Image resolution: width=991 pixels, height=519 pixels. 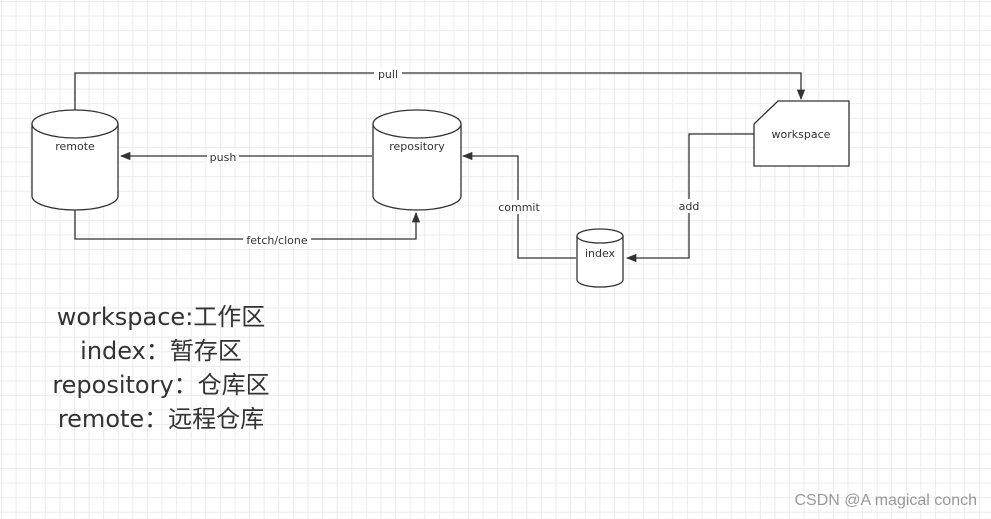 What do you see at coordinates (689, 206) in the screenshot?
I see `edge-label-add: add` at bounding box center [689, 206].